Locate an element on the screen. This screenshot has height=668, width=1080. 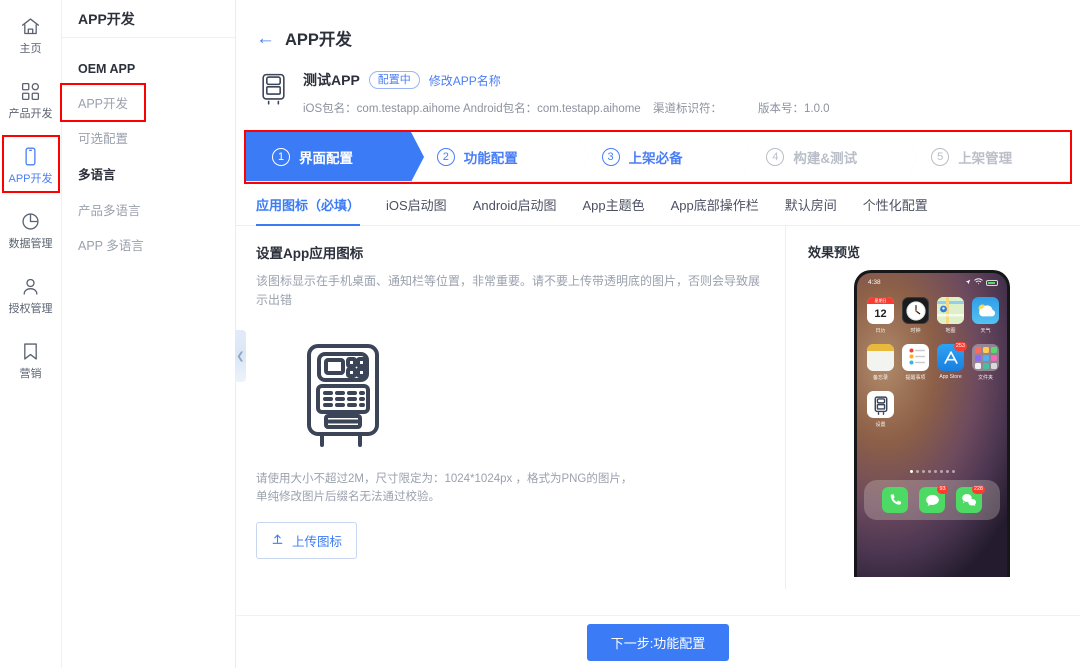
calendar-icon: 星期日 12 is located at coordinates (880, 310).